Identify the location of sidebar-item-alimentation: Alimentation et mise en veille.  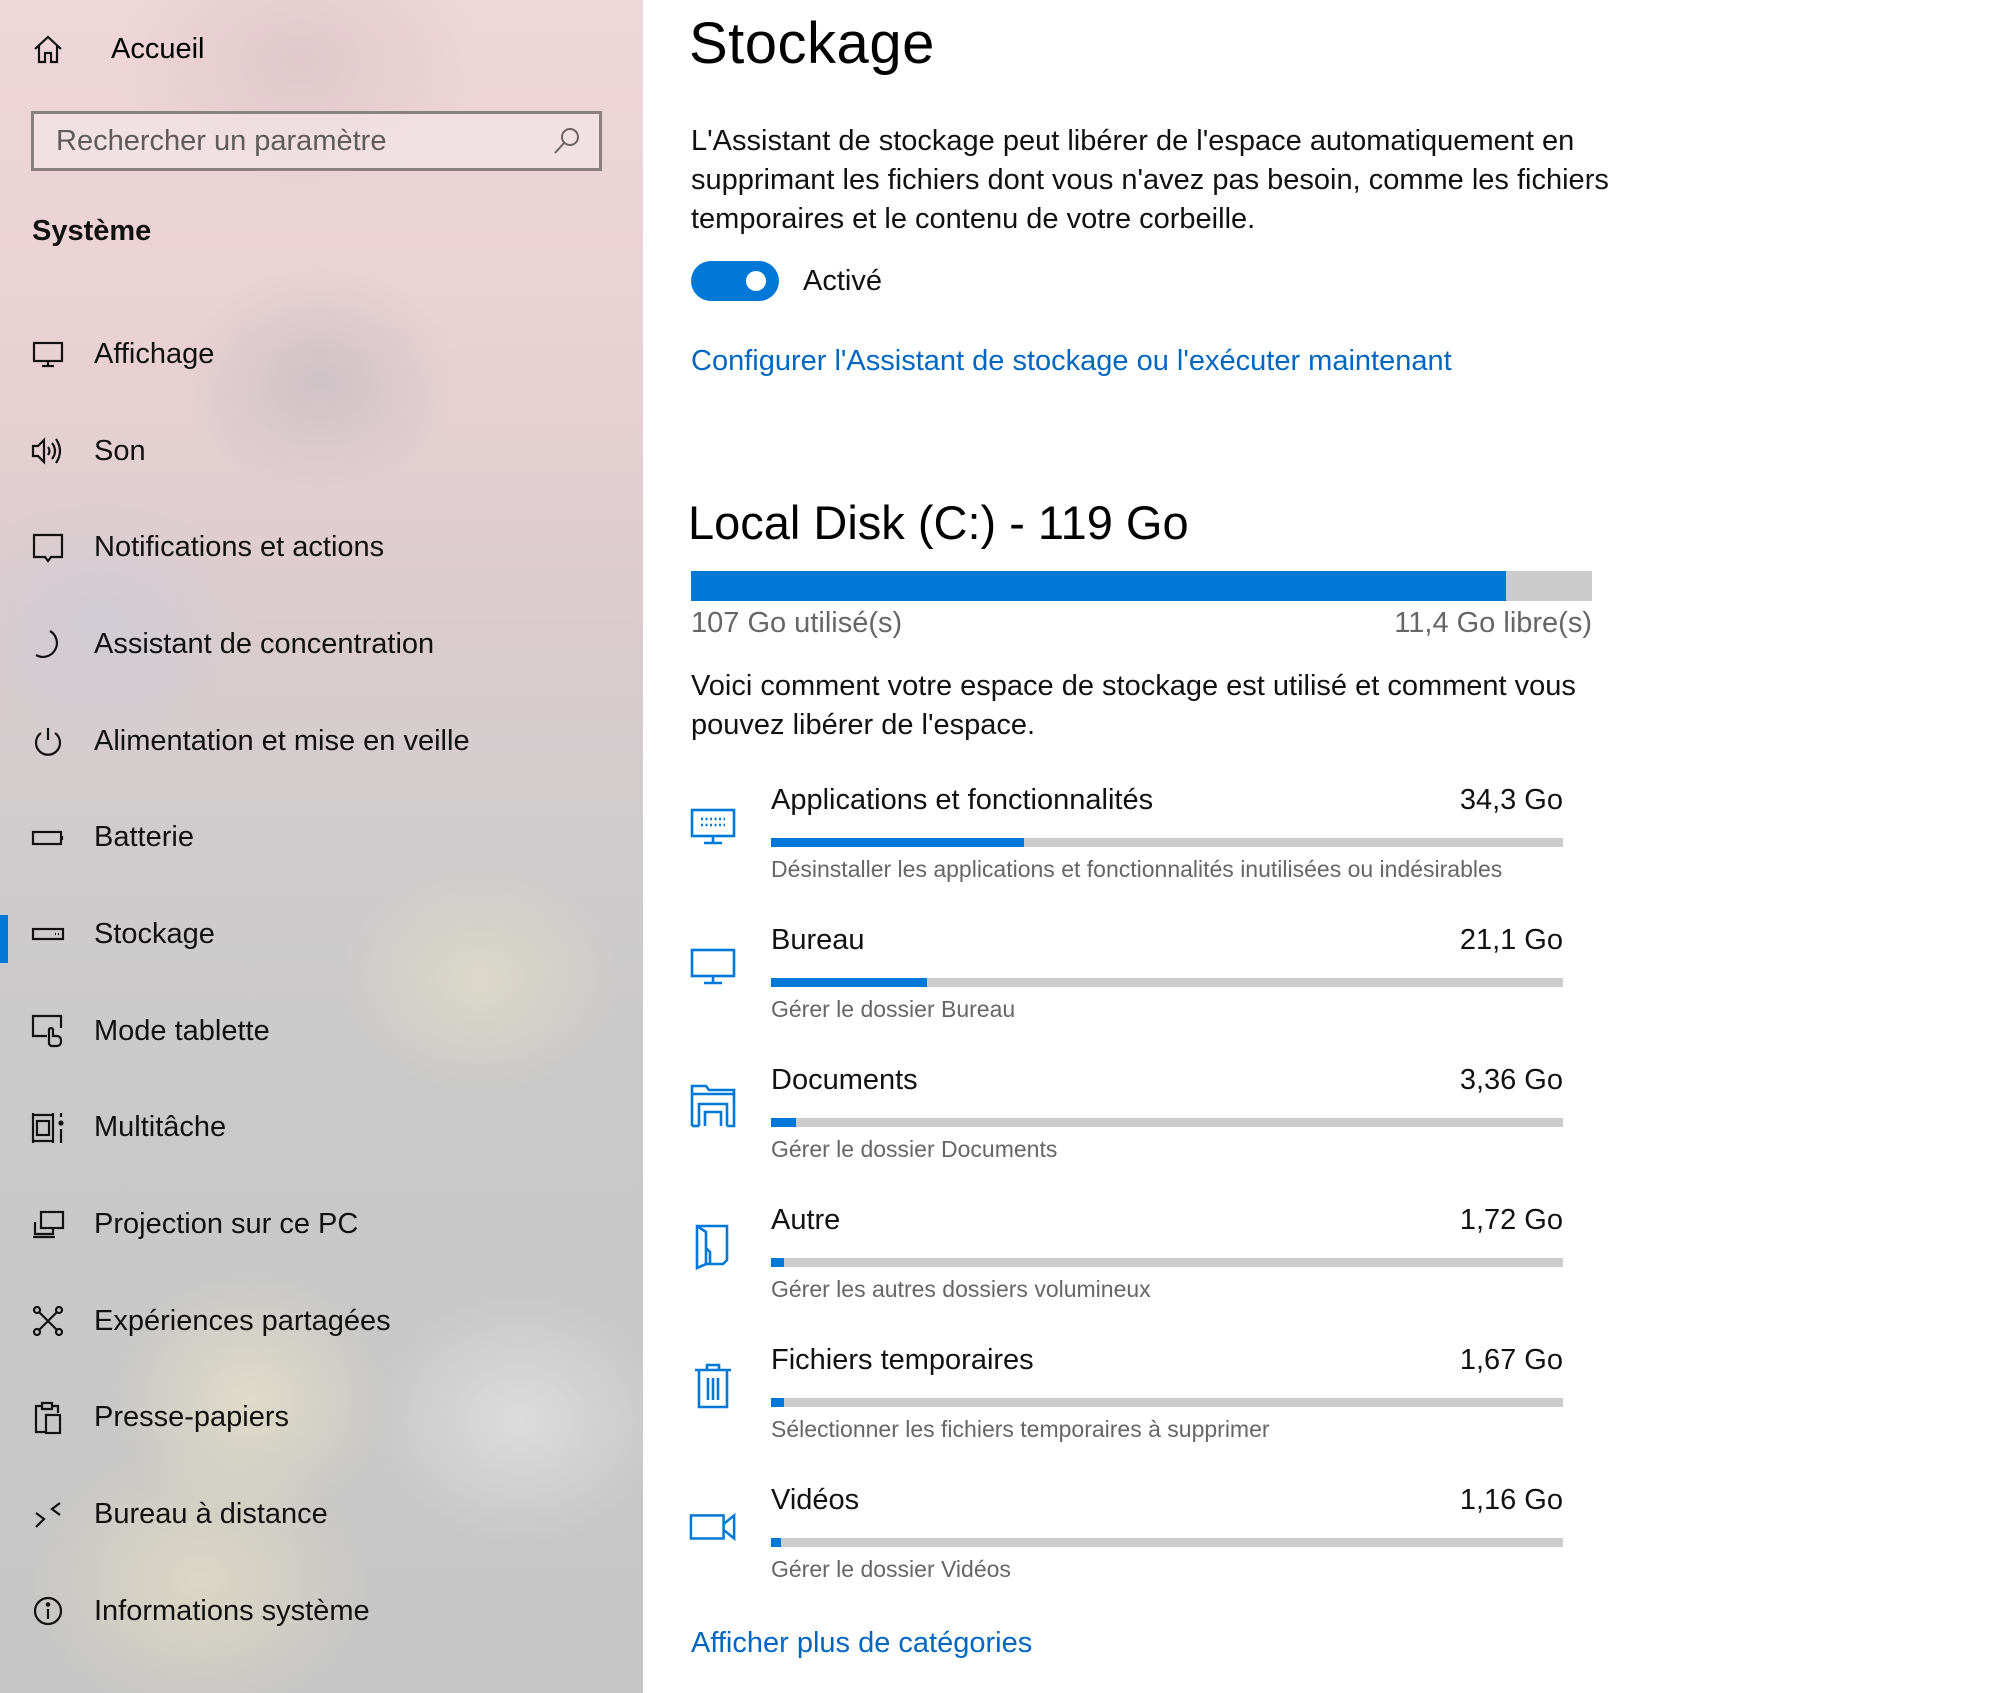
(321, 741).